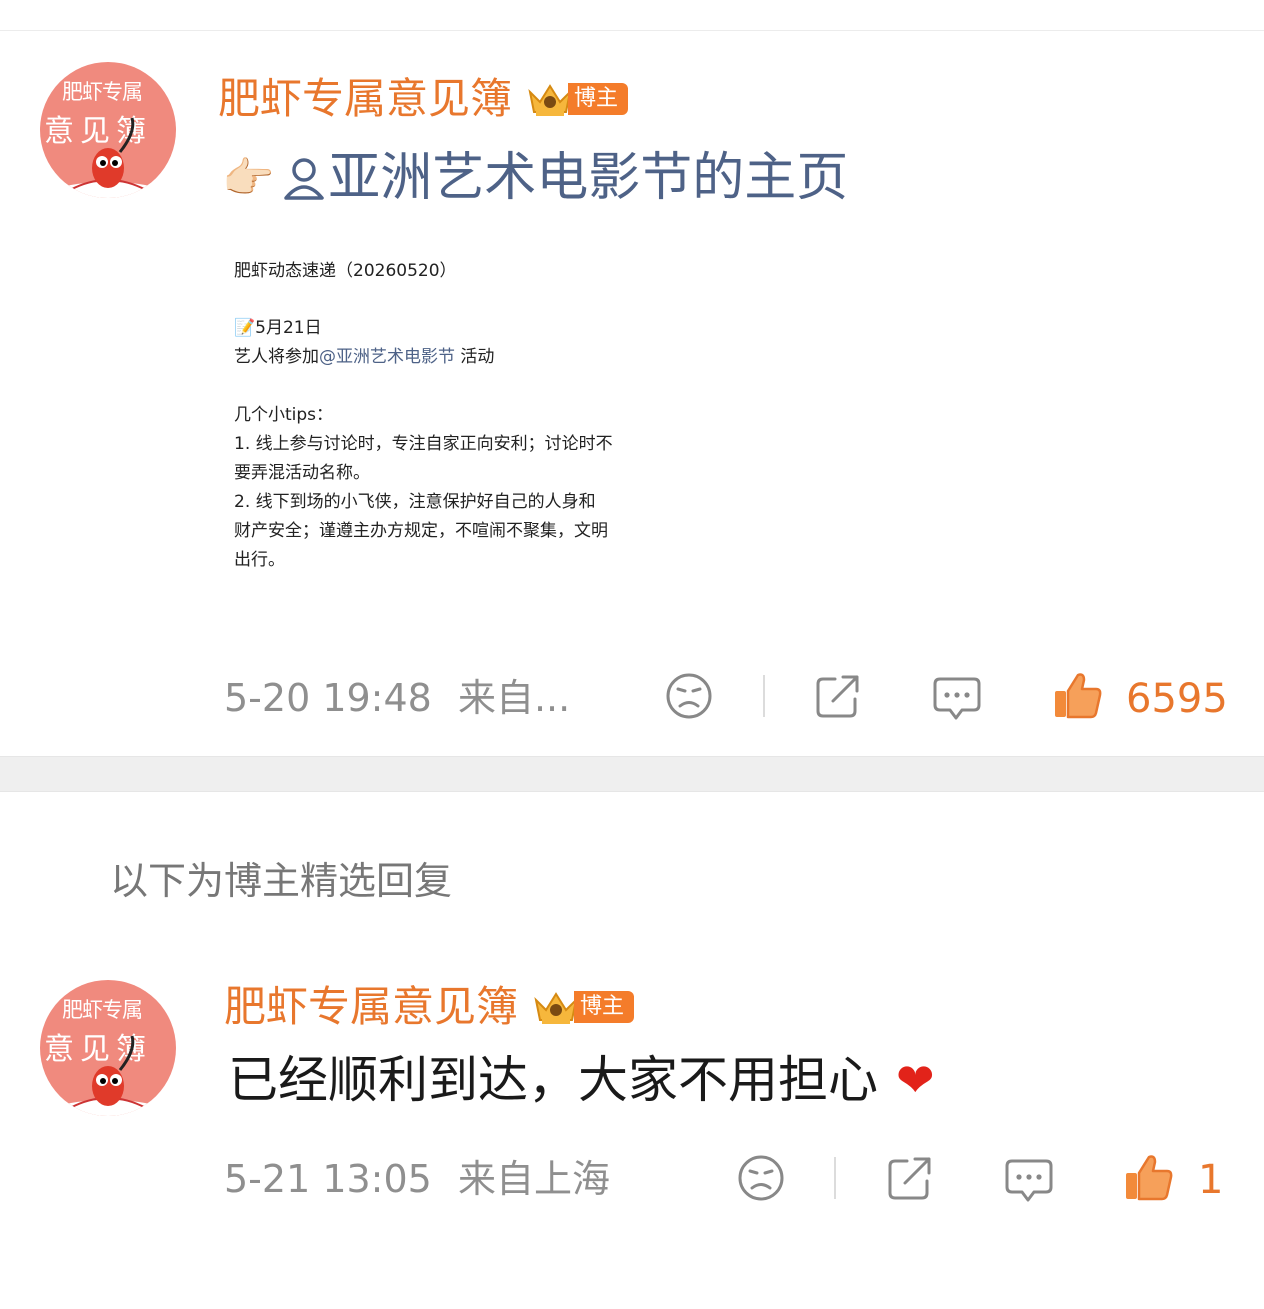 The width and height of the screenshot is (1264, 1309). What do you see at coordinates (259, 560) in the screenshot?
I see `image-tip: 出行。` at bounding box center [259, 560].